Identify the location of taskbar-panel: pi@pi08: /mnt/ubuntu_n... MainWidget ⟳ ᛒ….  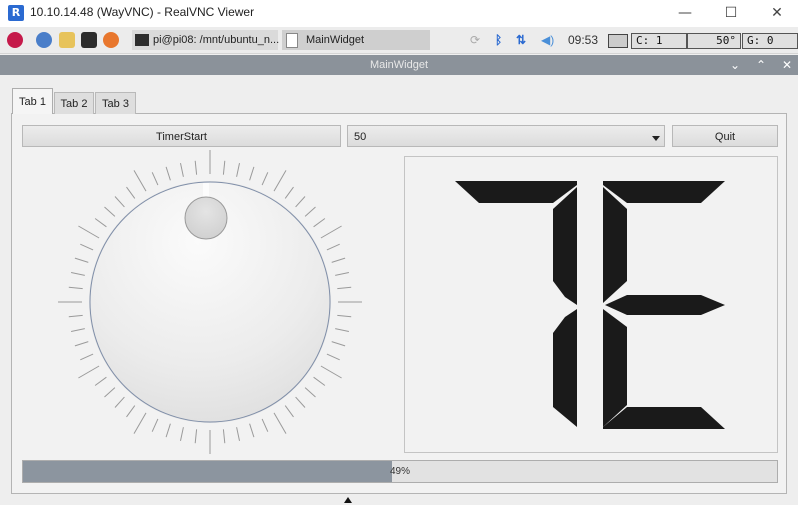
(399, 40).